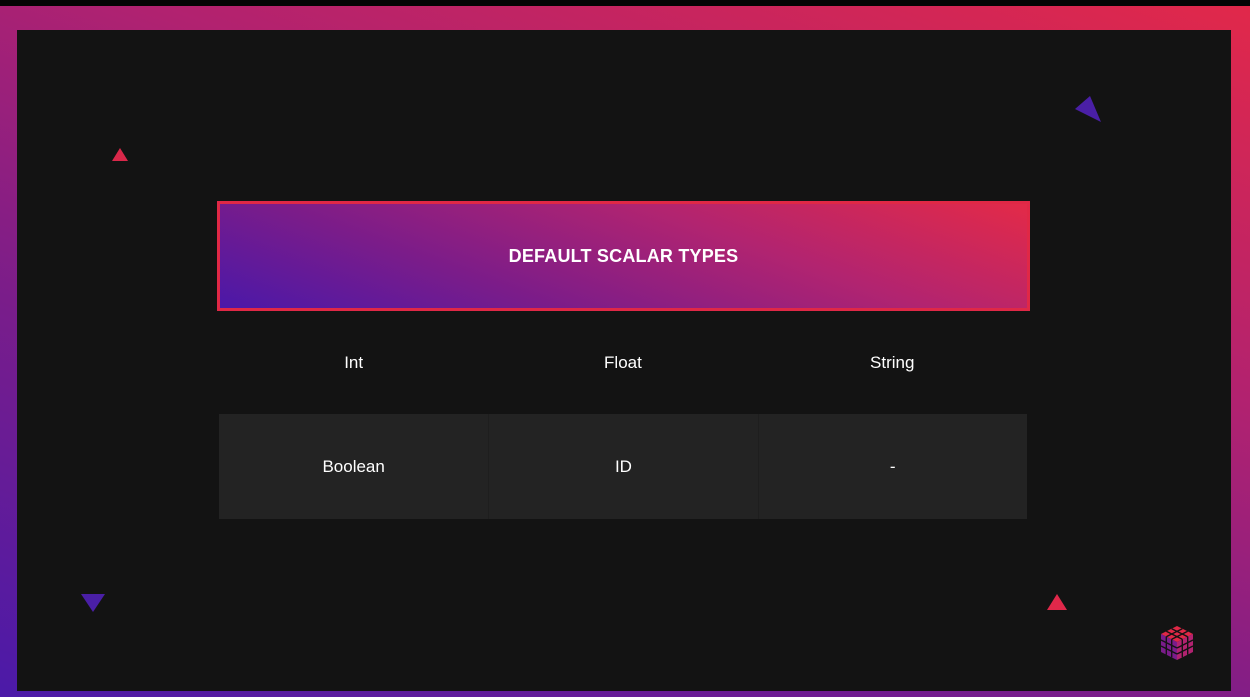  I want to click on table-cell: Boolean, so click(353, 466).